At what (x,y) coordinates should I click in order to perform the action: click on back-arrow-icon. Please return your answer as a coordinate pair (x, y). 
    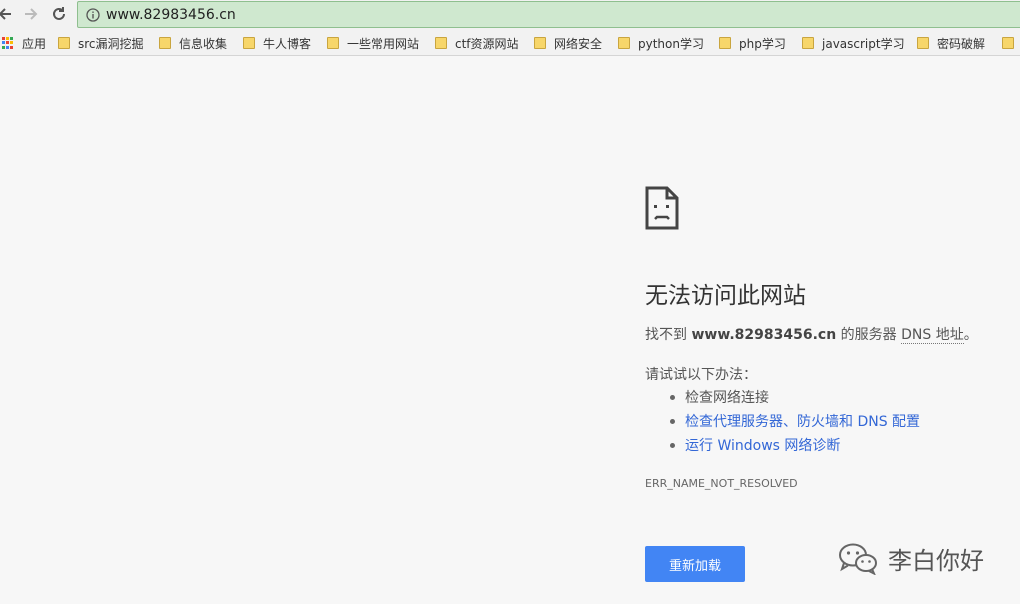
    Looking at the image, I should click on (5, 14).